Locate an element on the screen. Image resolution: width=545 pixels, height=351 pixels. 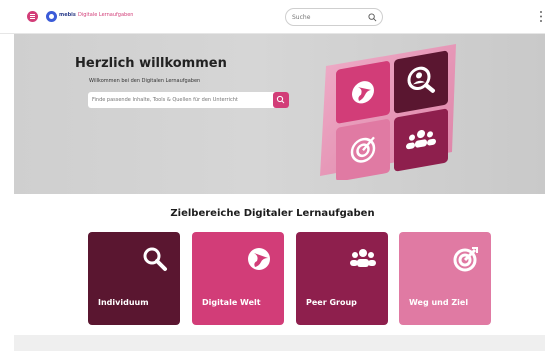
section-title: Zielbereiche Digitaler Lernaufgaben is located at coordinates (272, 213).